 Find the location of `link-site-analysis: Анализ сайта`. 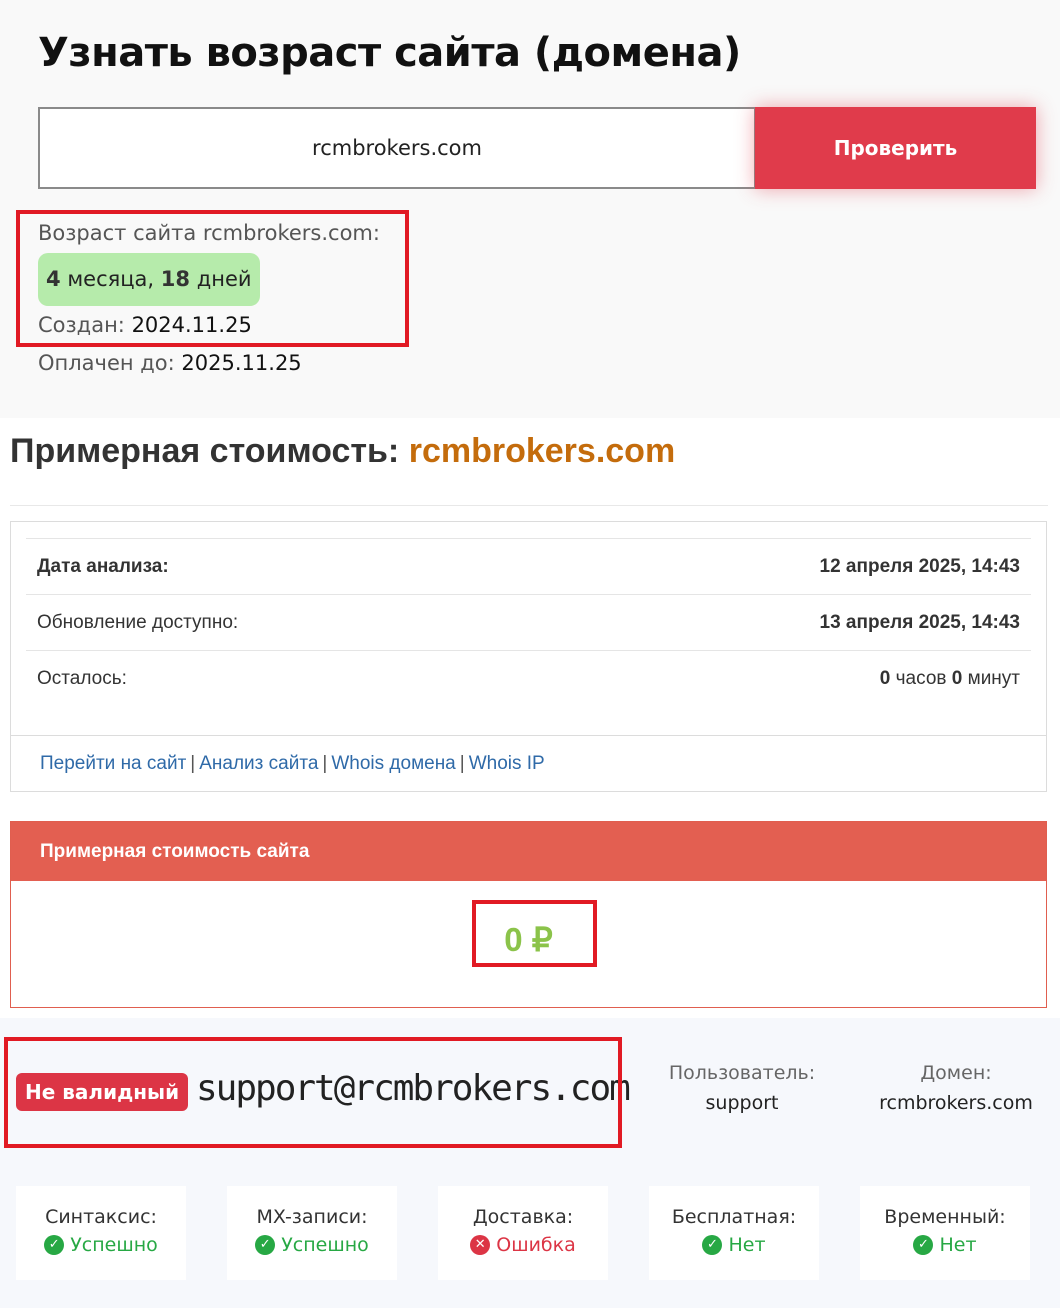

link-site-analysis: Анализ сайта is located at coordinates (258, 763).